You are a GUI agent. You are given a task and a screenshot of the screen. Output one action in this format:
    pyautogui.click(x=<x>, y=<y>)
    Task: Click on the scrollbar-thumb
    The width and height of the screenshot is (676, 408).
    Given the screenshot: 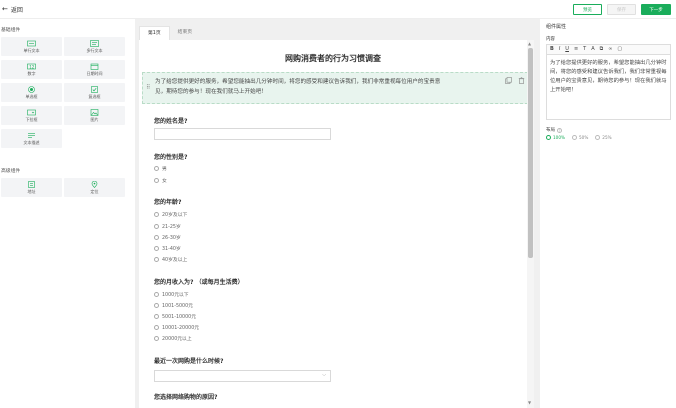 What is the action you would take?
    pyautogui.click(x=530, y=153)
    